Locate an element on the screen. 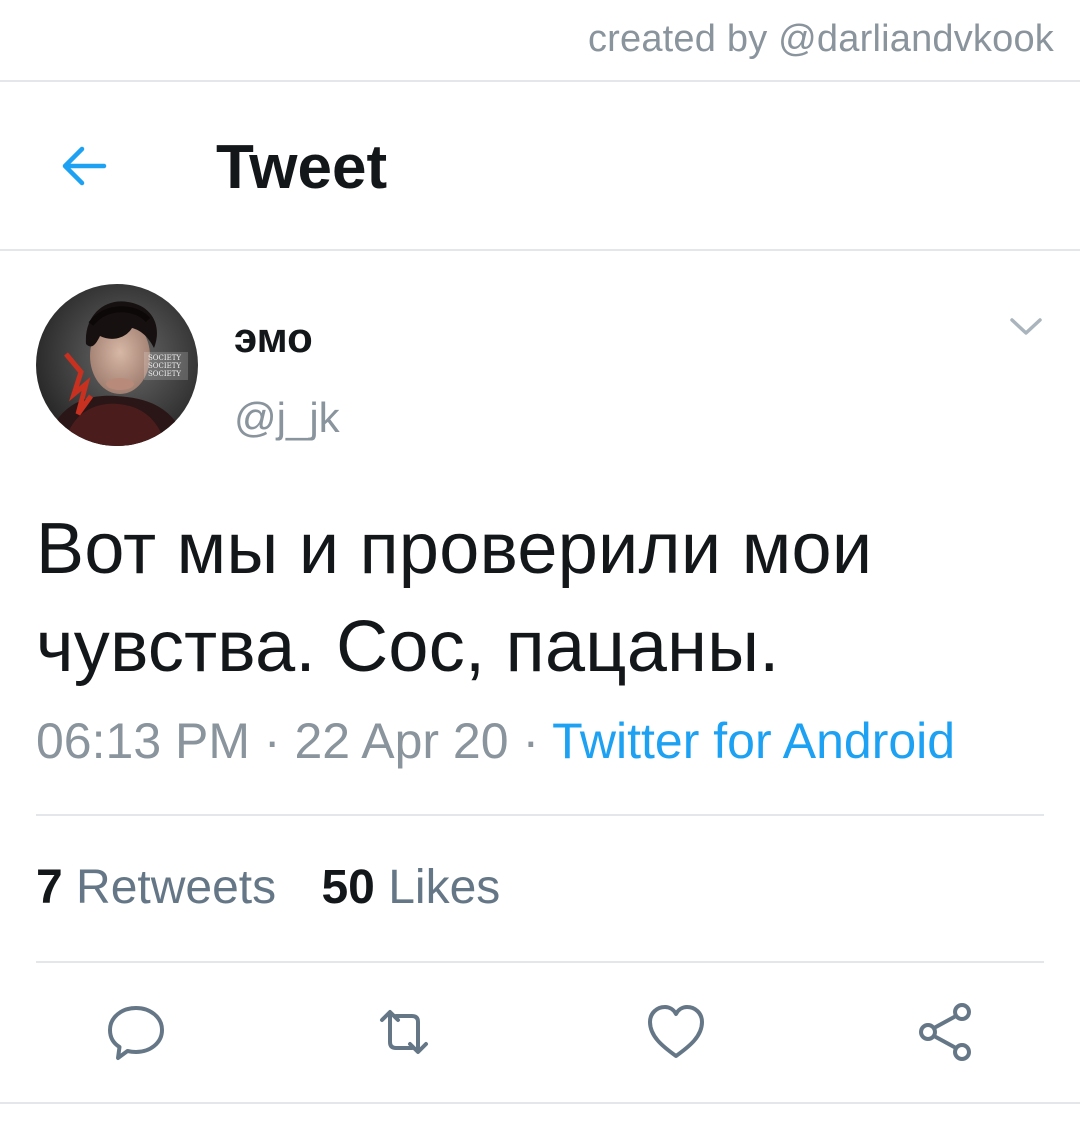 This screenshot has width=1080, height=1122. retweets-count: 7 is located at coordinates (49, 887).